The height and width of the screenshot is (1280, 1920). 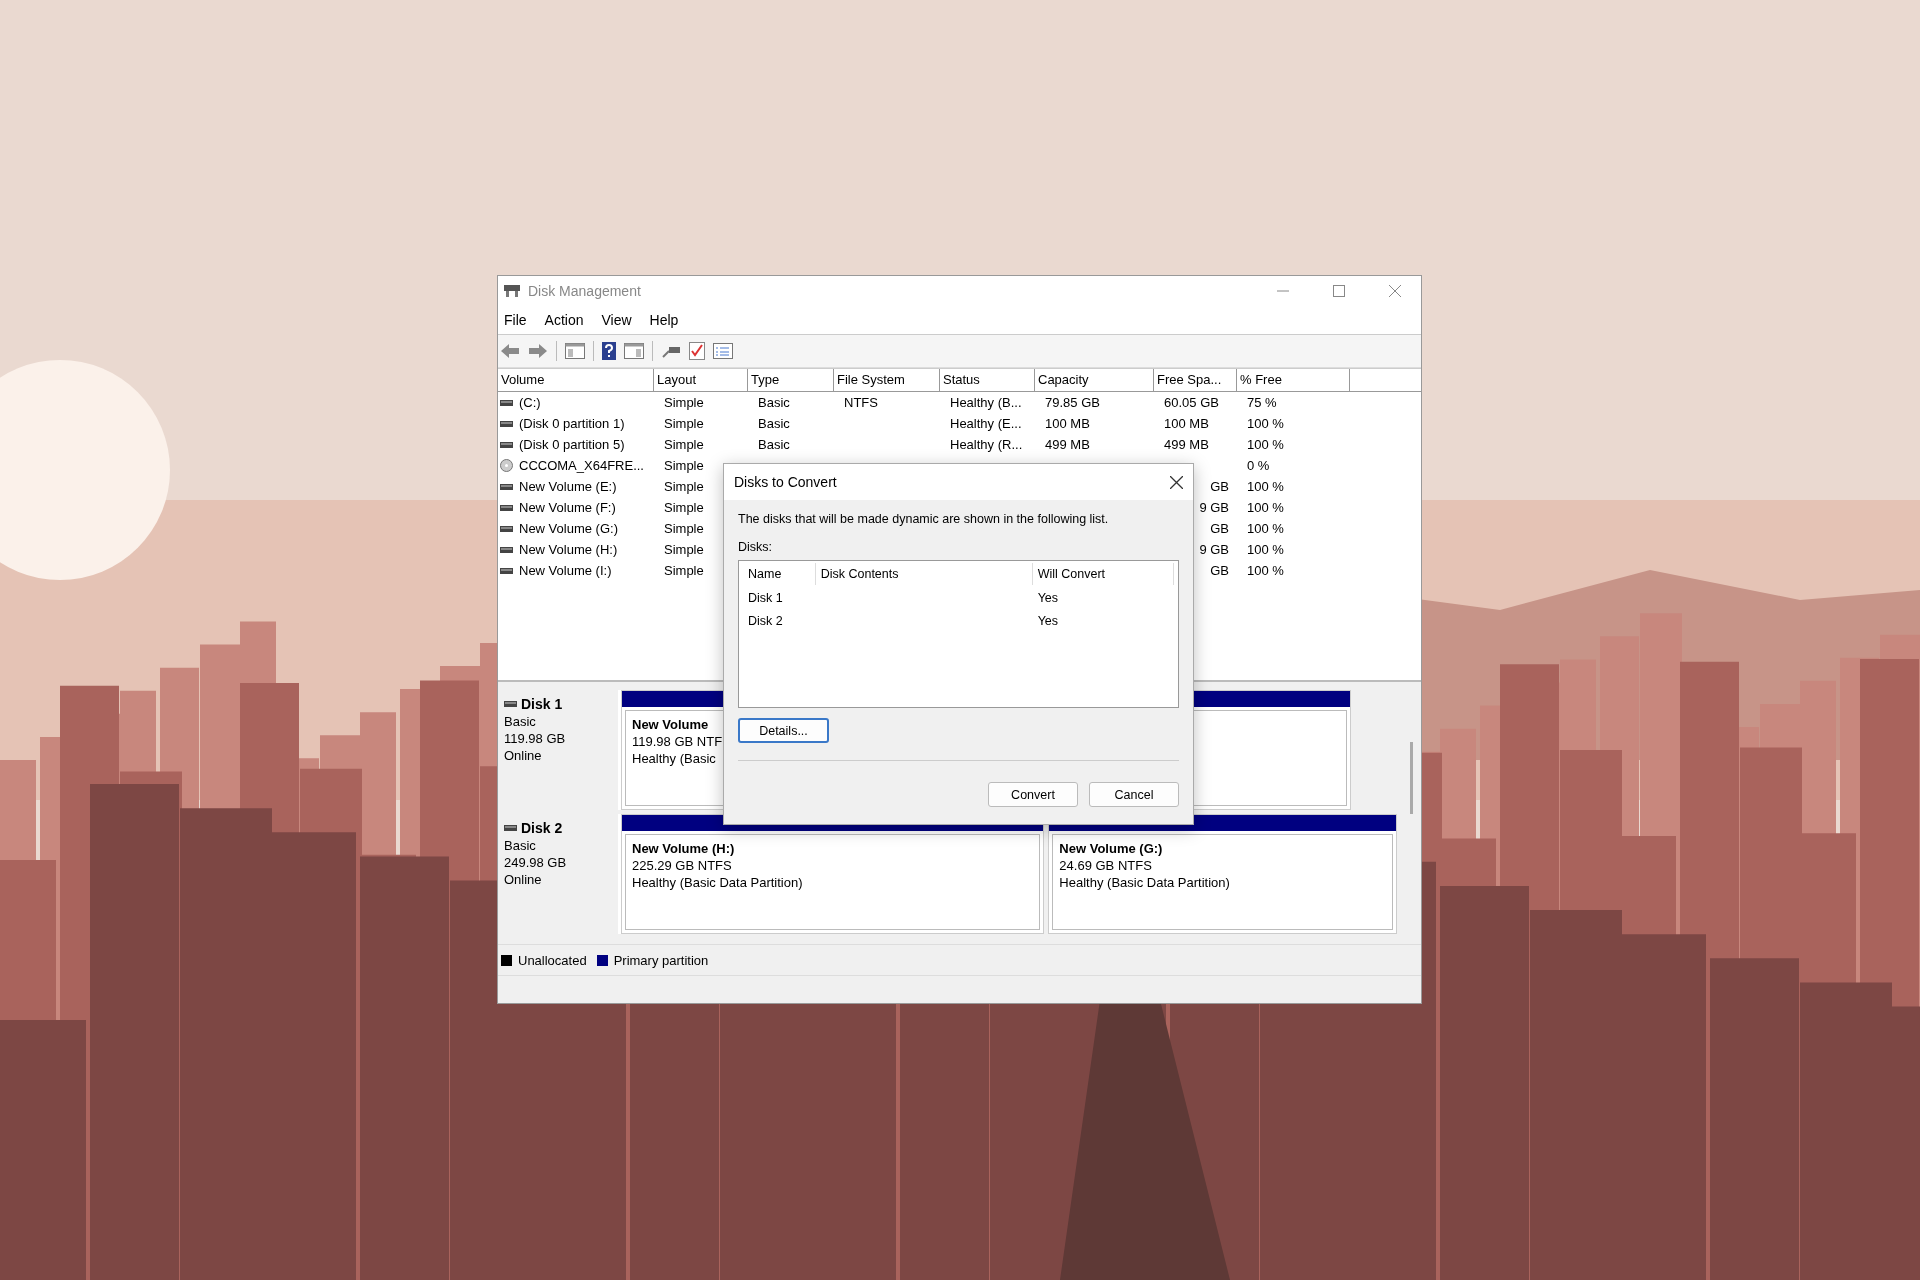 What do you see at coordinates (924, 519) in the screenshot?
I see `dialog-message: The disks that will be made dynamic are shown in the following list.` at bounding box center [924, 519].